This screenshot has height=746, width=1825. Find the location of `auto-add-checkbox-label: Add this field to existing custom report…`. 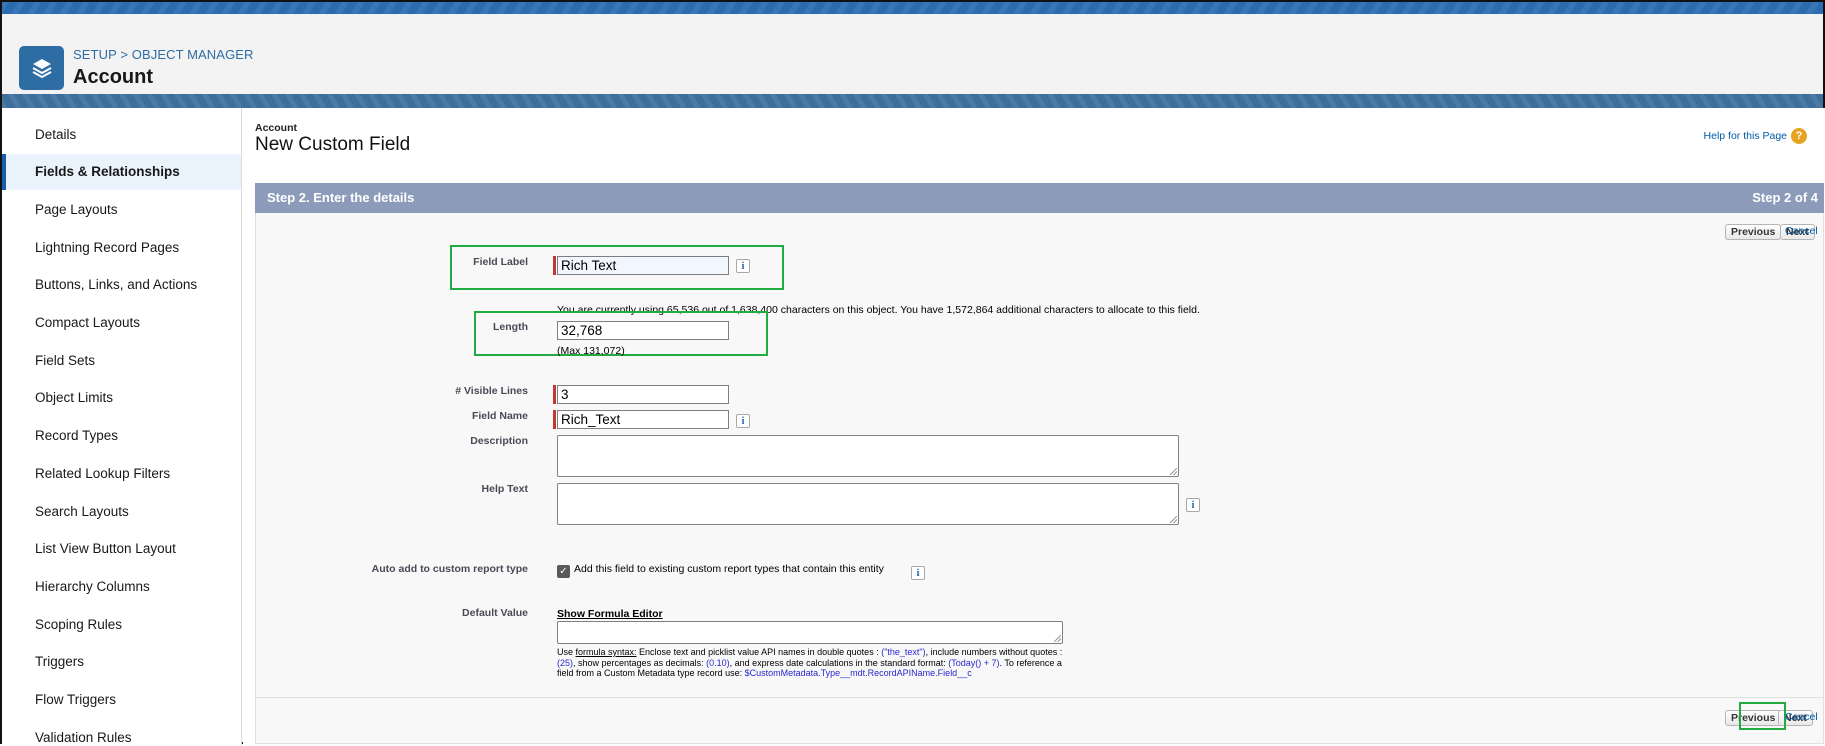

auto-add-checkbox-label: Add this field to existing custom report… is located at coordinates (729, 569).